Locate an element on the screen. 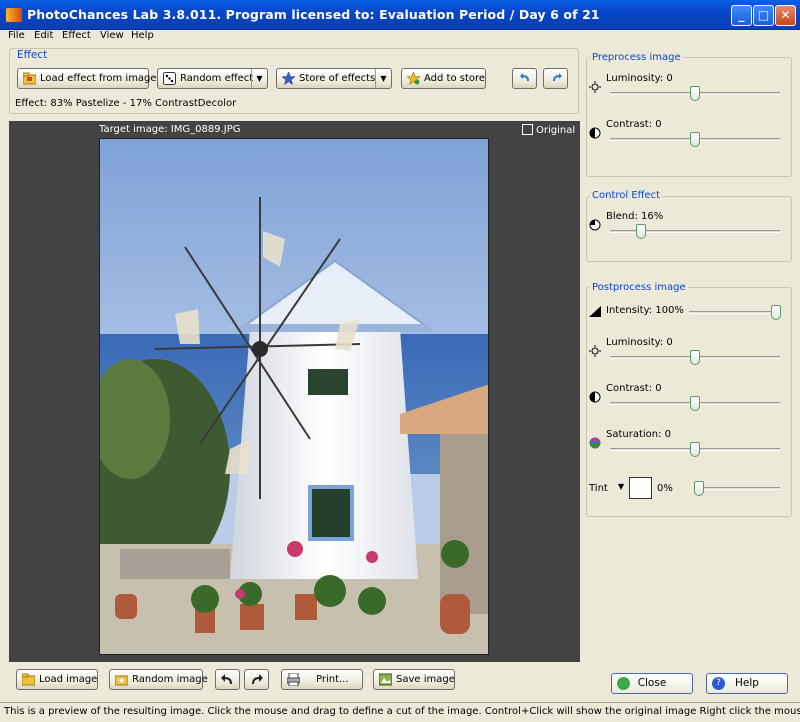 This screenshot has width=800, height=722. help-label: Help is located at coordinates (747, 683).